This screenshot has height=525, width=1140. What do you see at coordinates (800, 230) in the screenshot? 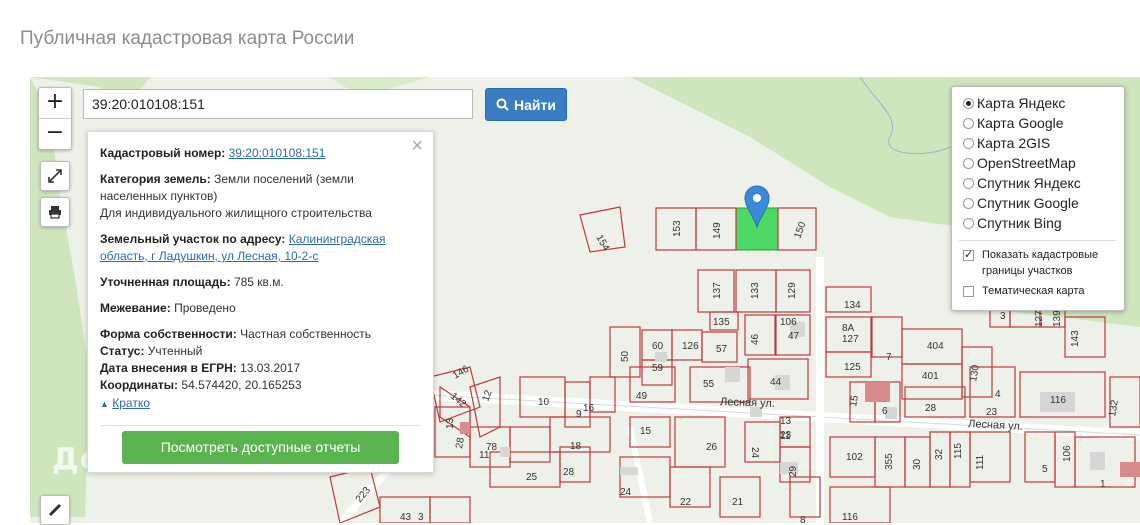
I see `parcel-label: 150` at bounding box center [800, 230].